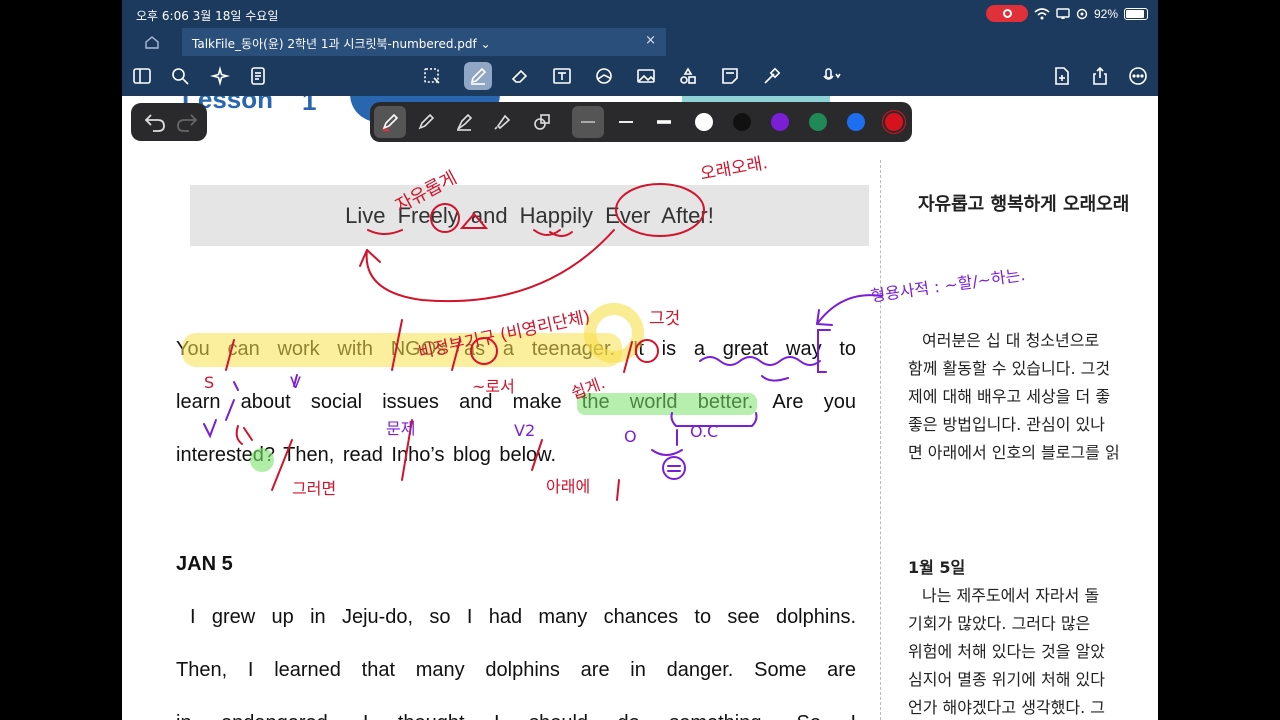 The height and width of the screenshot is (720, 1280). Describe the element at coordinates (1011, 595) in the screenshot. I see `translation-body-1: 나는 제주도에서 자라서 돌` at that location.